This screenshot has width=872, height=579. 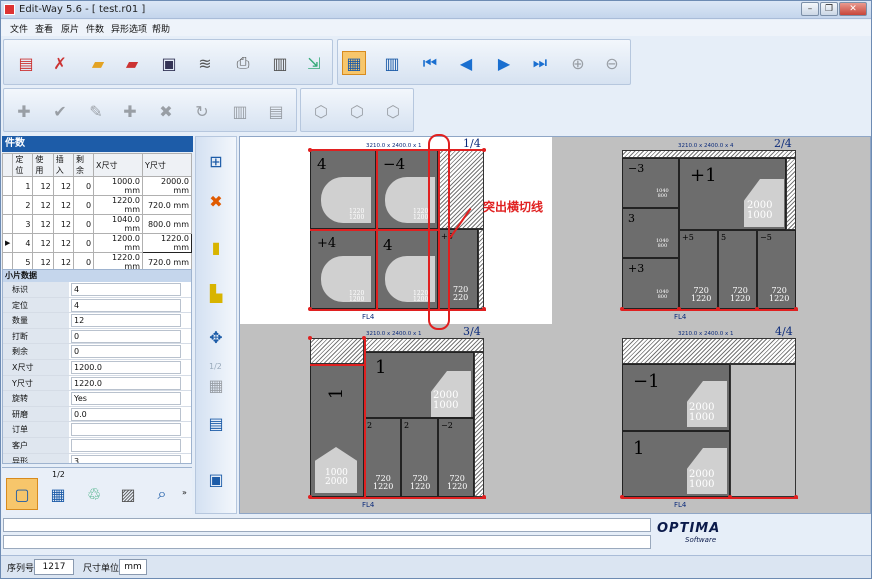 I want to click on save-icon: ▣, so click(x=169, y=63).